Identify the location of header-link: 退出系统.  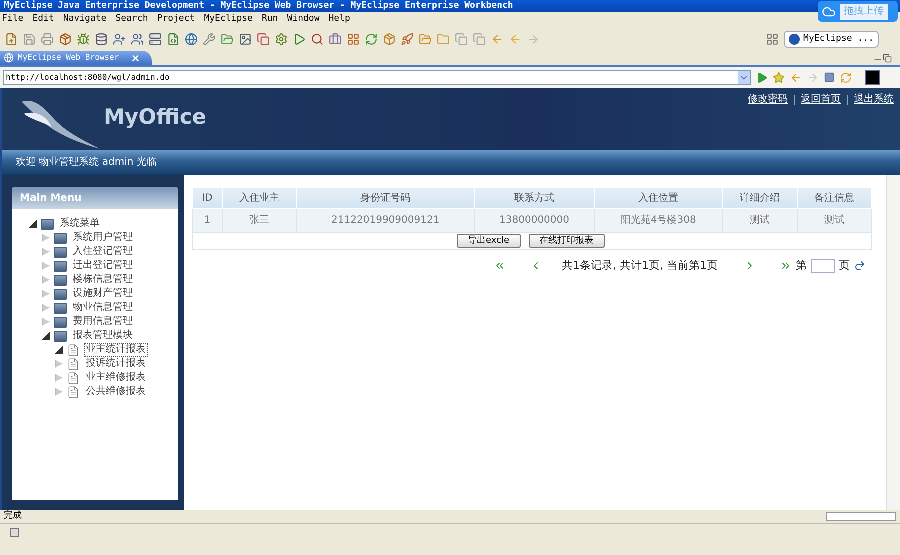
(874, 99).